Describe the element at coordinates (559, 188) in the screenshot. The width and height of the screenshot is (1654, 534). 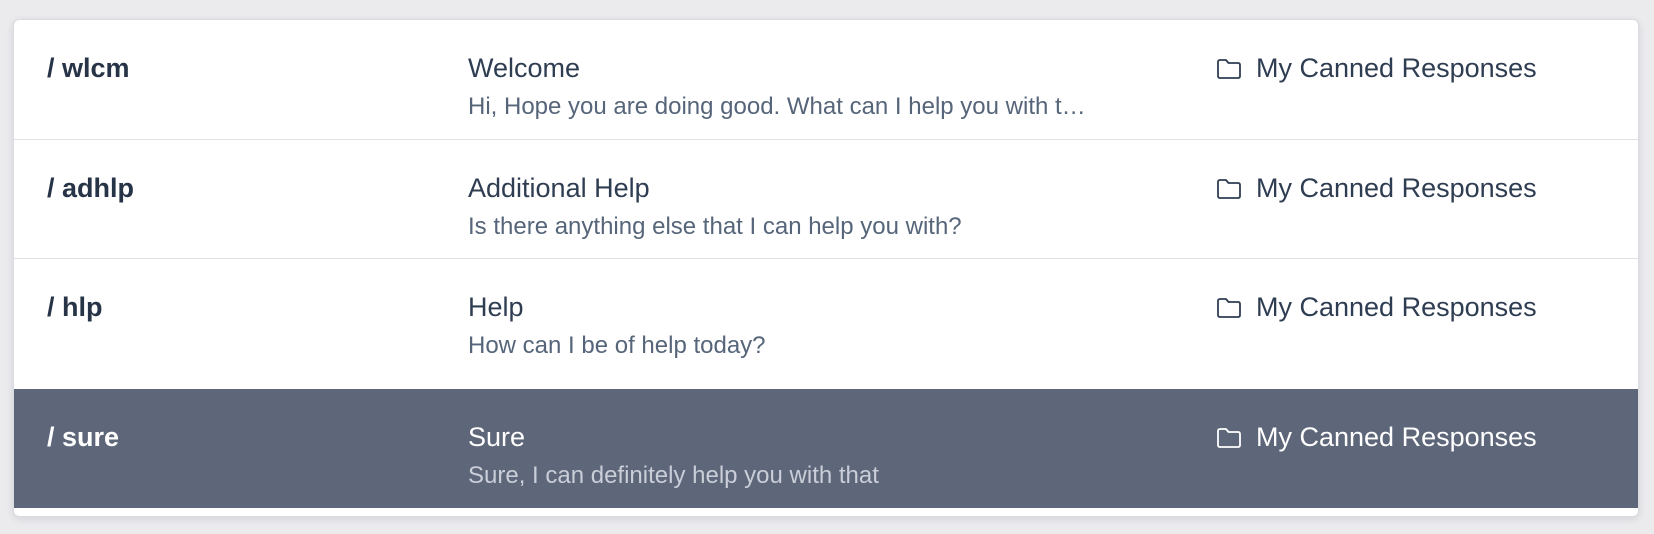
I see `response-title: Additional Help` at that location.